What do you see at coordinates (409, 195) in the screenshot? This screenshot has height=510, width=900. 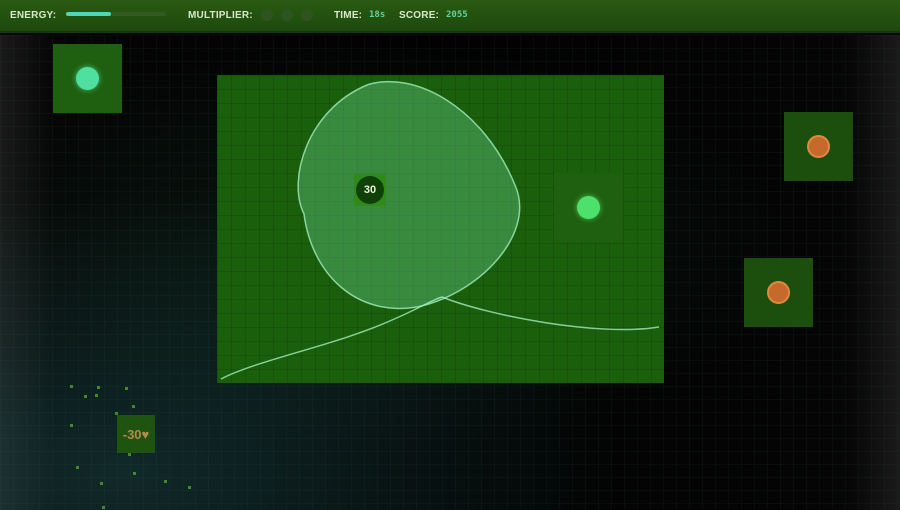 I see `loop-region` at bounding box center [409, 195].